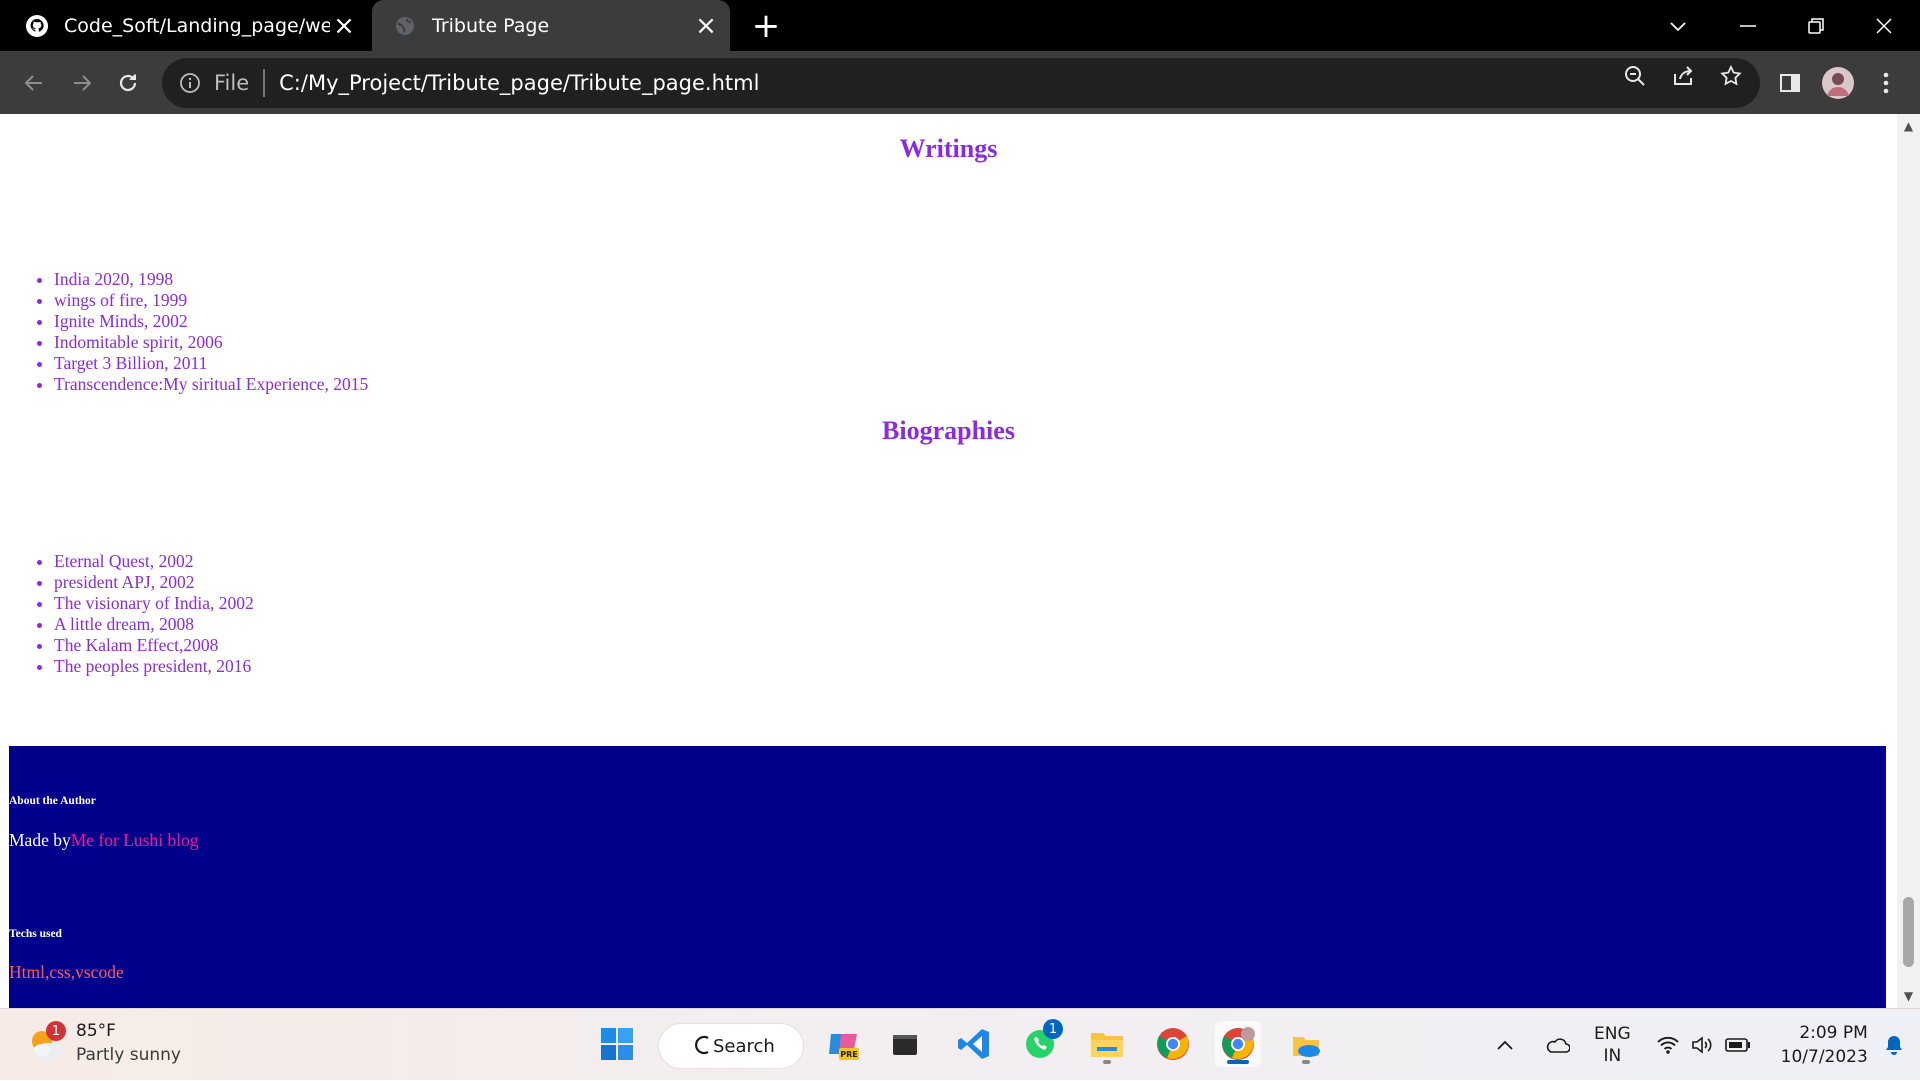 The image size is (1920, 1081). What do you see at coordinates (211, 363) in the screenshot?
I see `list-item: Target 3 Billion, 2011` at bounding box center [211, 363].